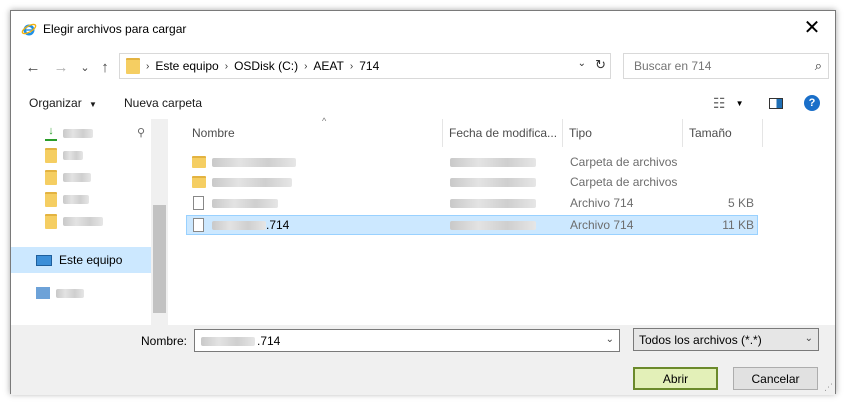 The height and width of the screenshot is (406, 847). Describe the element at coordinates (85, 67) in the screenshot. I see `recent-locations-icon: ⌄` at that location.